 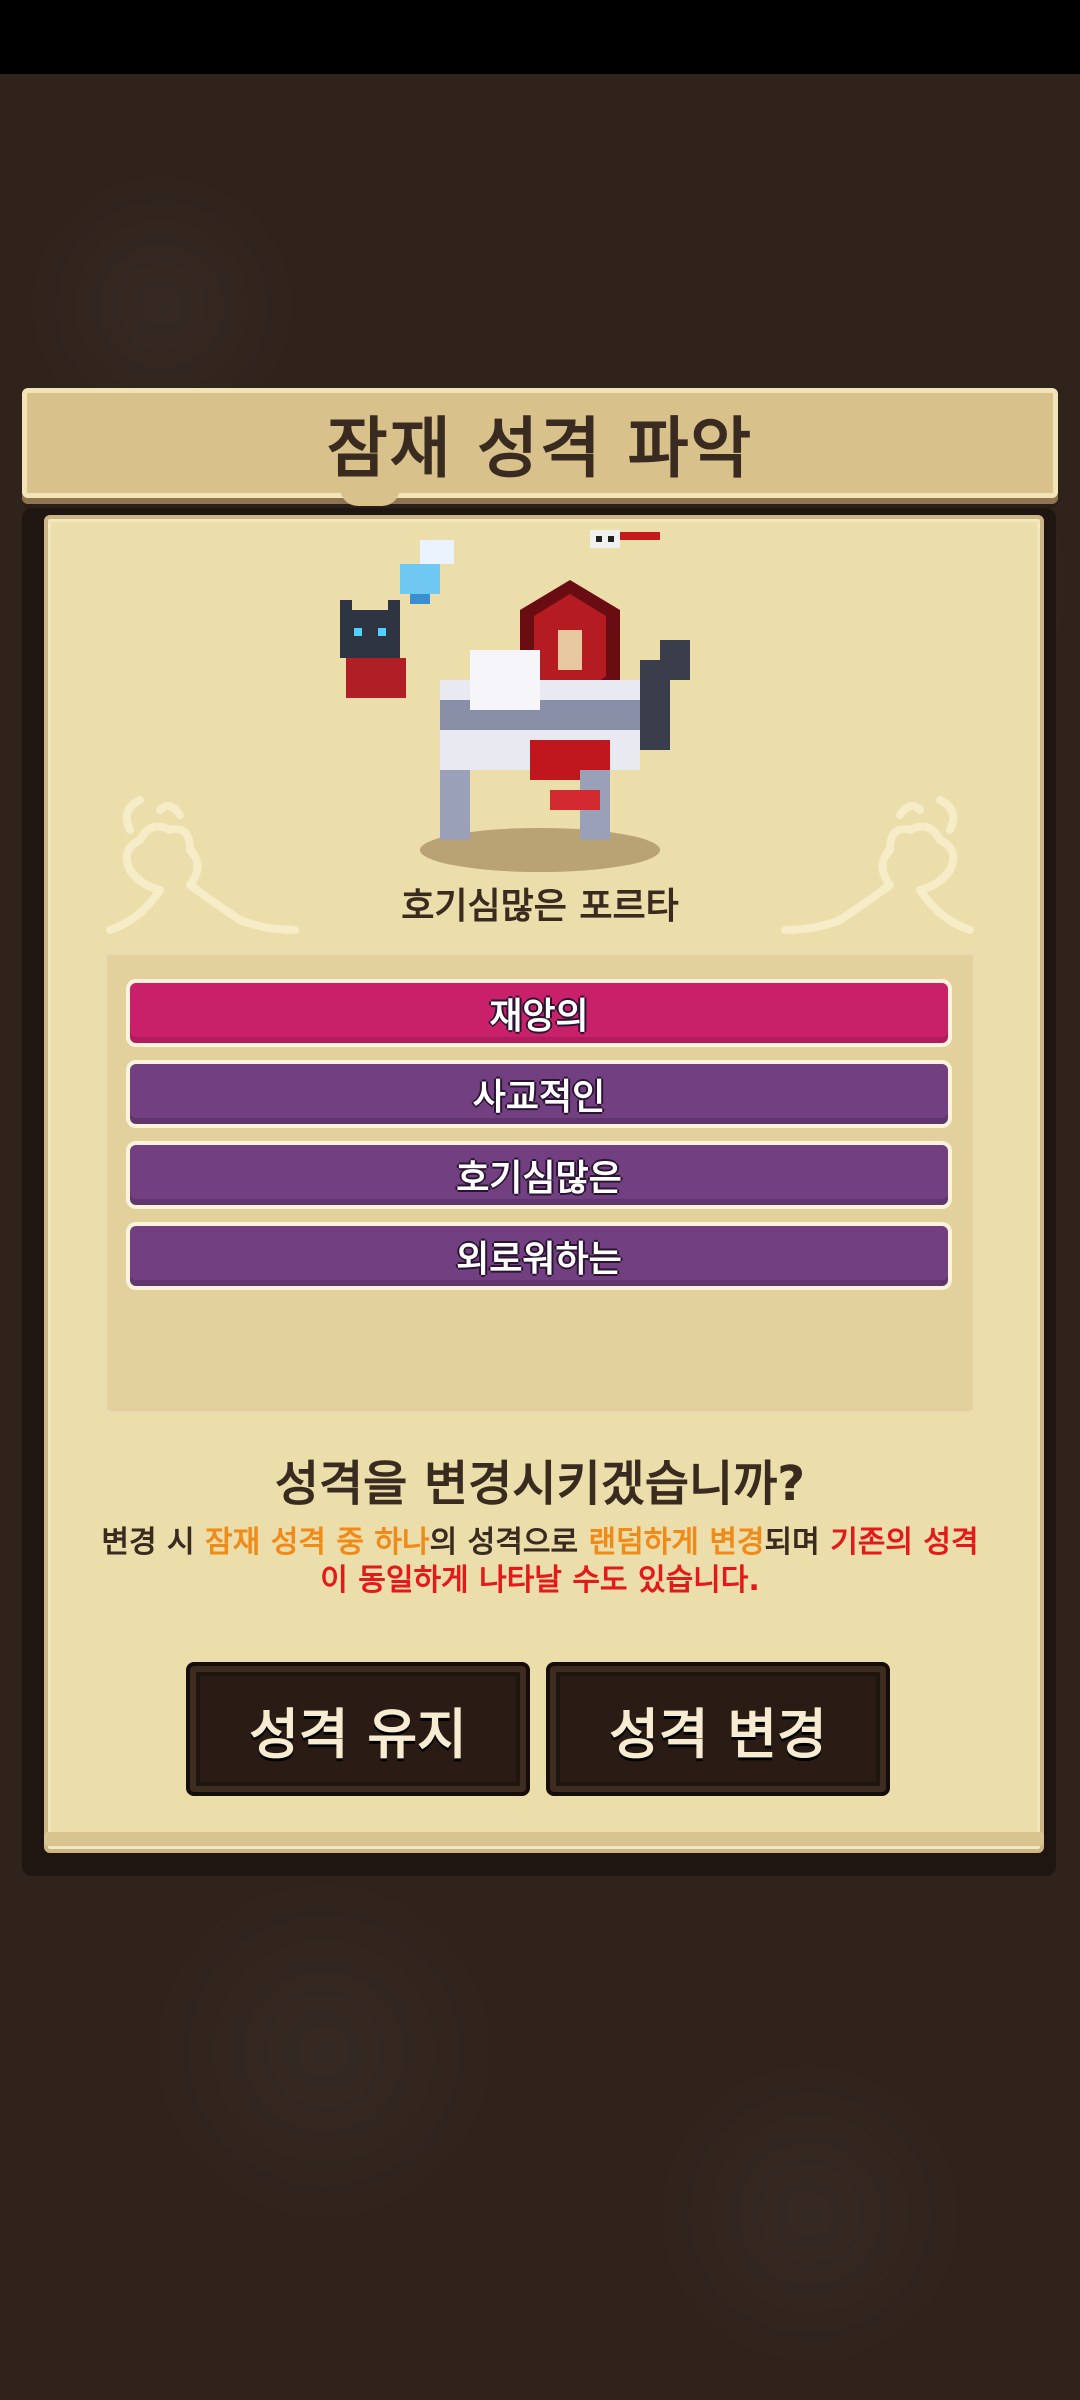 What do you see at coordinates (317, 1542) in the screenshot?
I see `desc-highlight: 잠재 성격 중 하나` at bounding box center [317, 1542].